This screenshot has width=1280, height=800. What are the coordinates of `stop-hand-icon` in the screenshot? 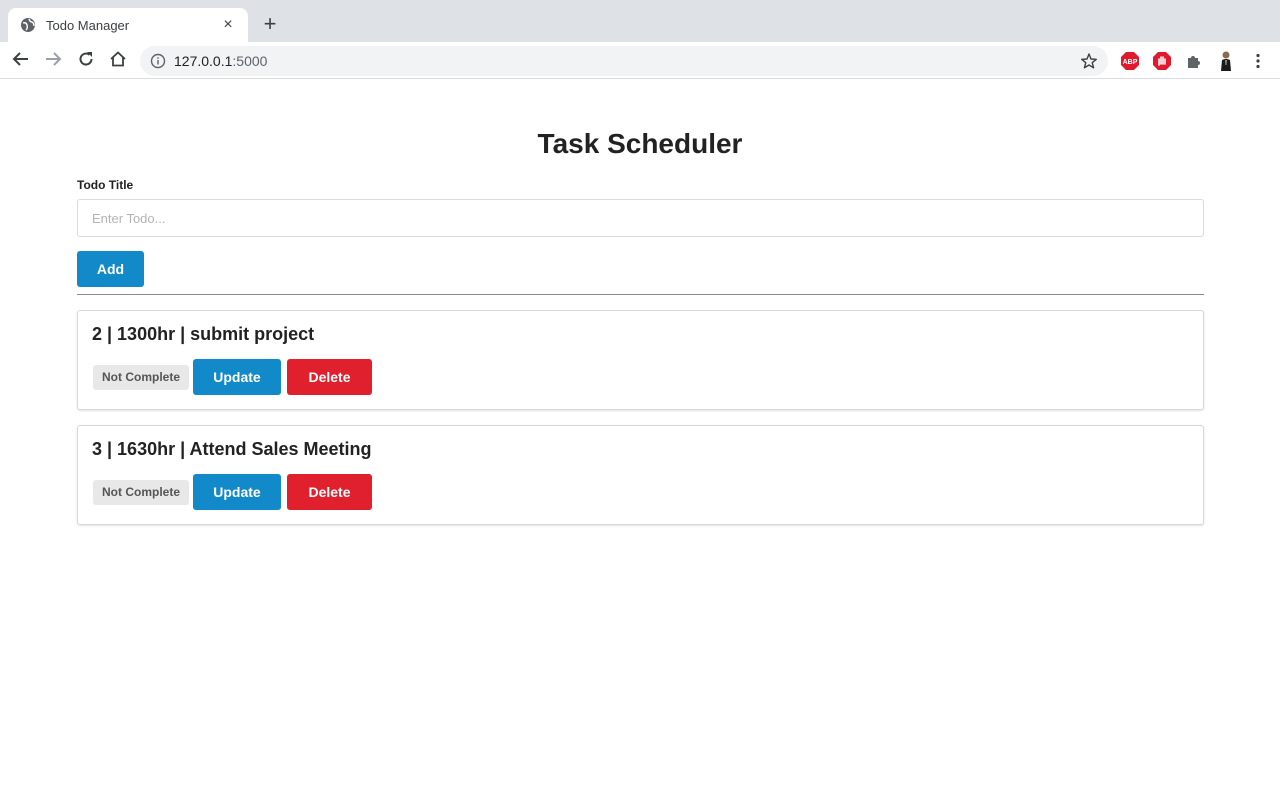 It's located at (1162, 61).